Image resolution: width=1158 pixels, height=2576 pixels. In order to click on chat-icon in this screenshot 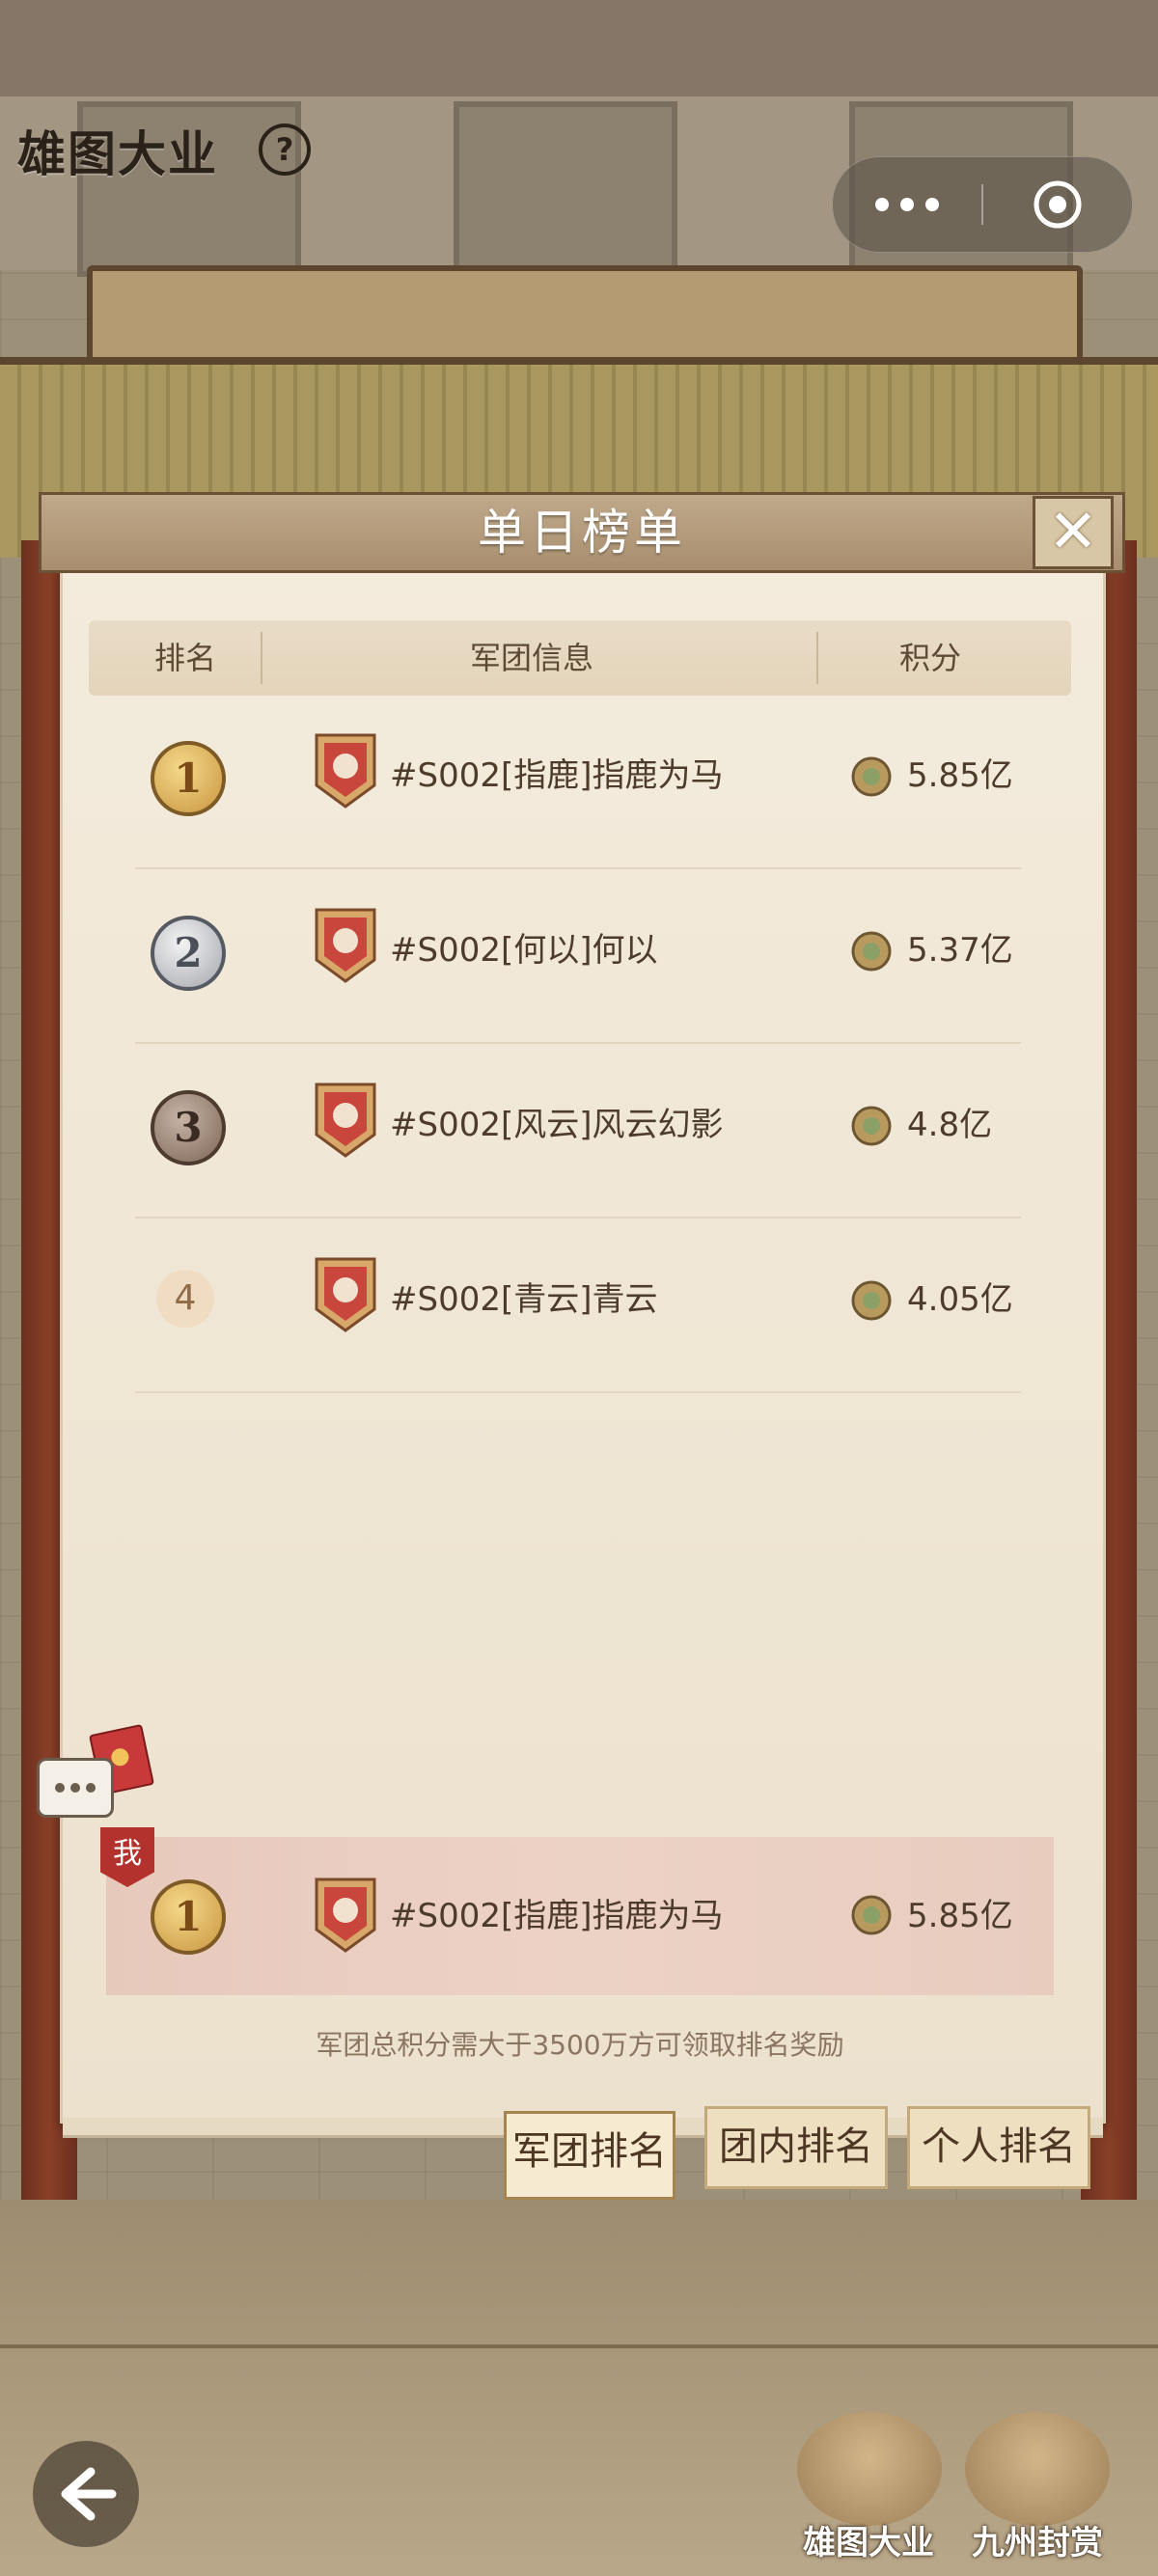, I will do `click(75, 1788)`.